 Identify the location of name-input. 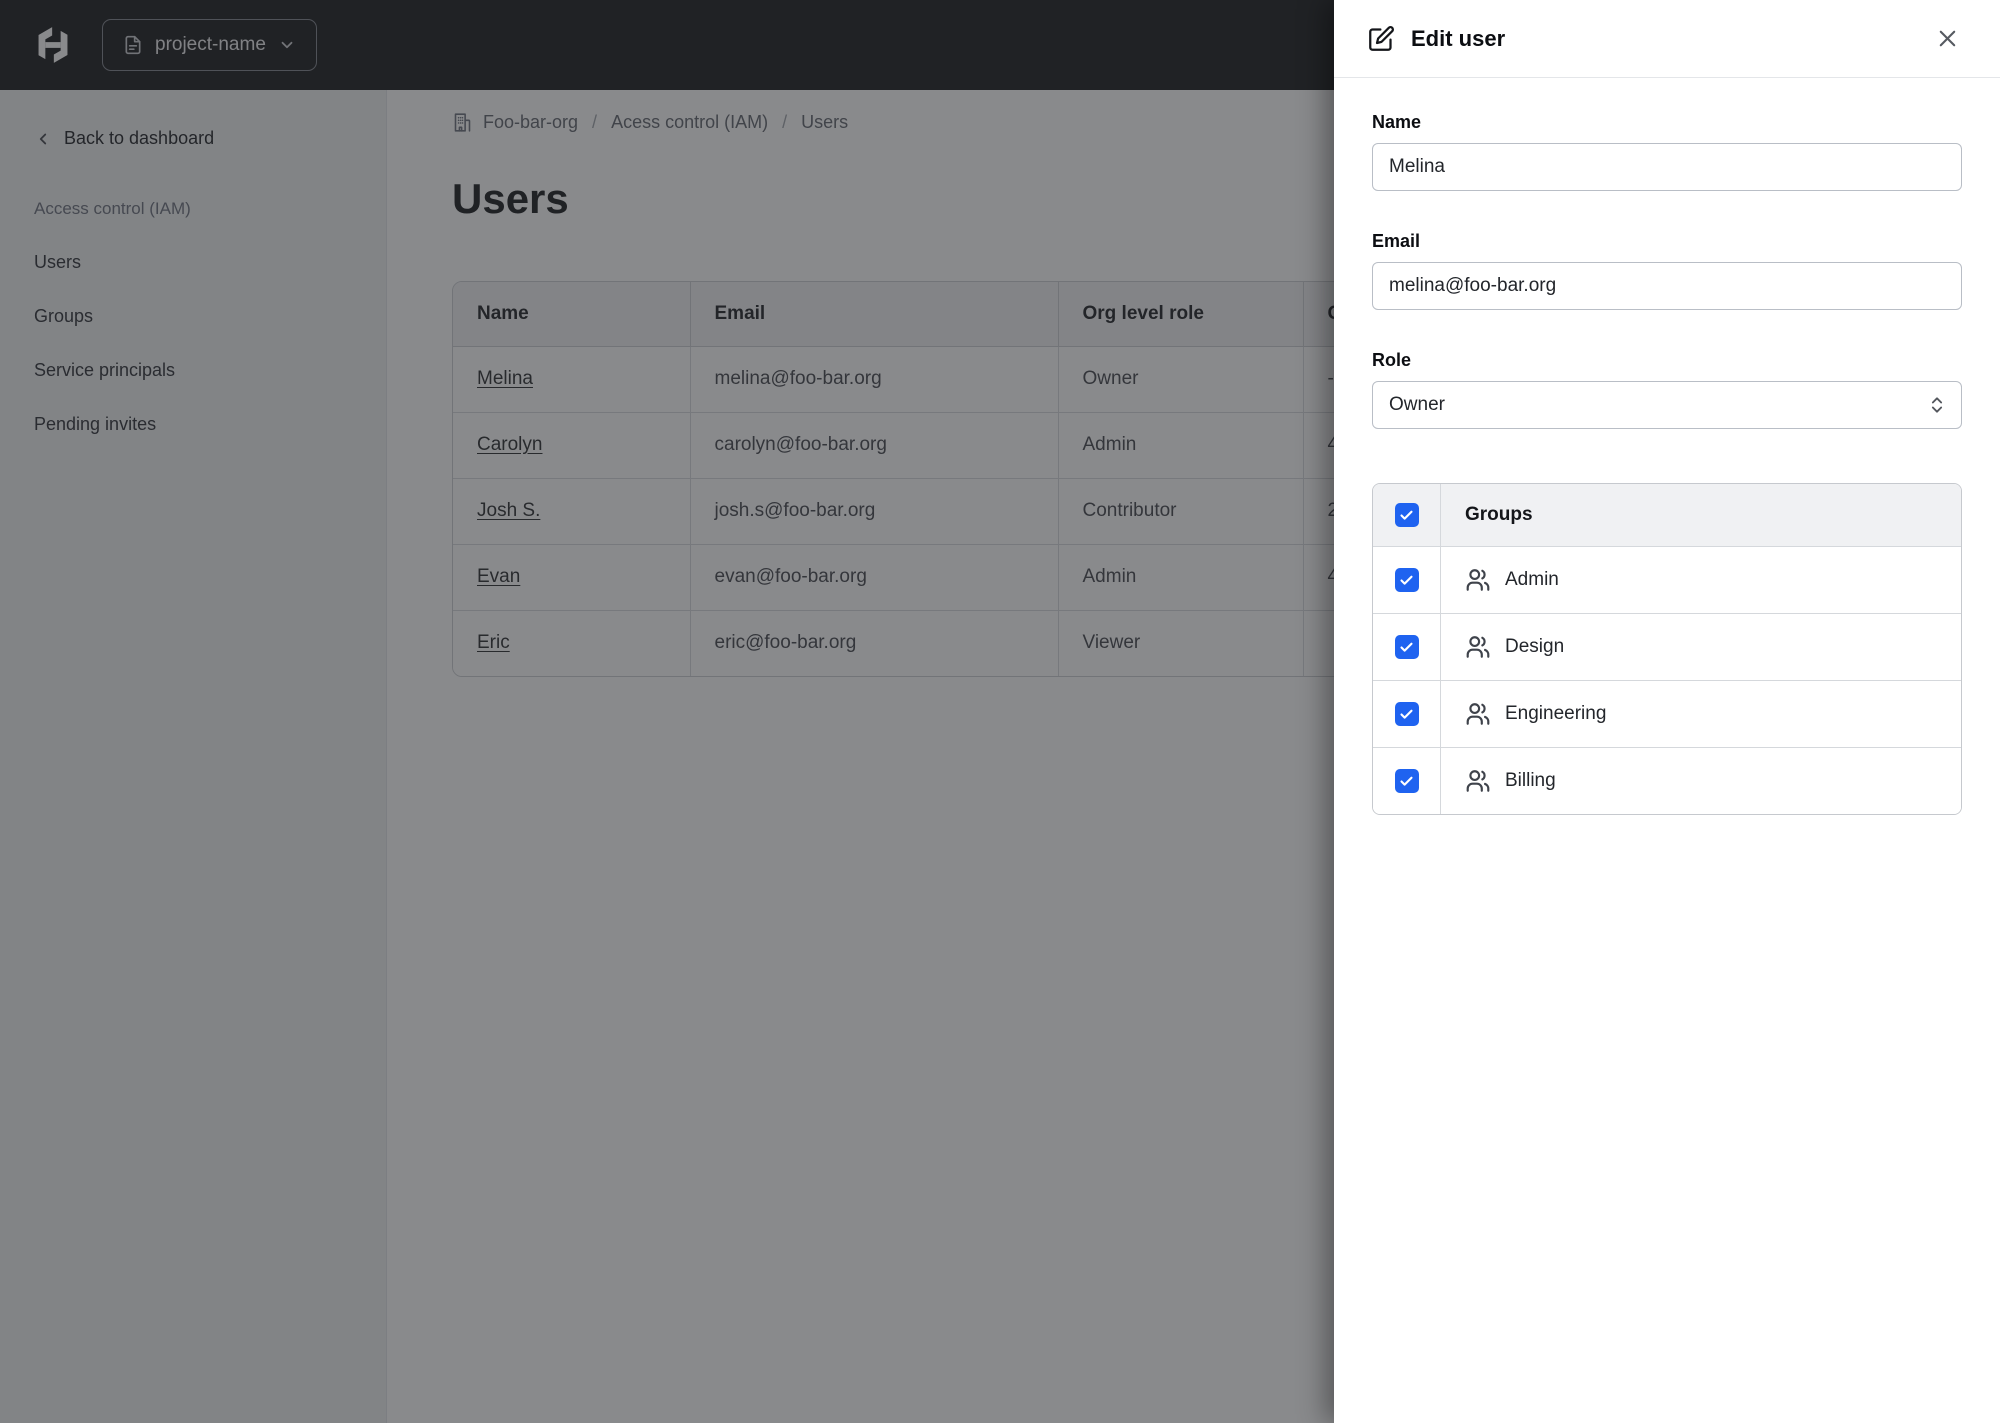
(1667, 167).